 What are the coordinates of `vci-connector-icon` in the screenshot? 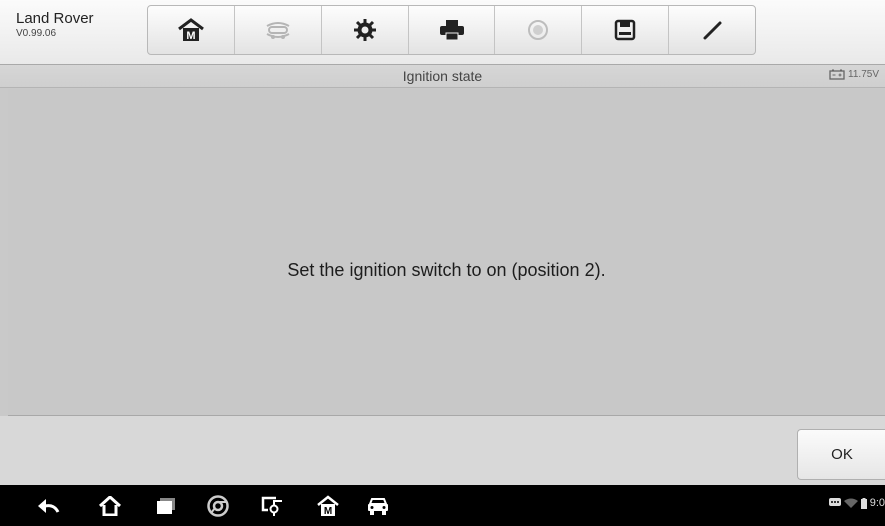 It's located at (271, 506).